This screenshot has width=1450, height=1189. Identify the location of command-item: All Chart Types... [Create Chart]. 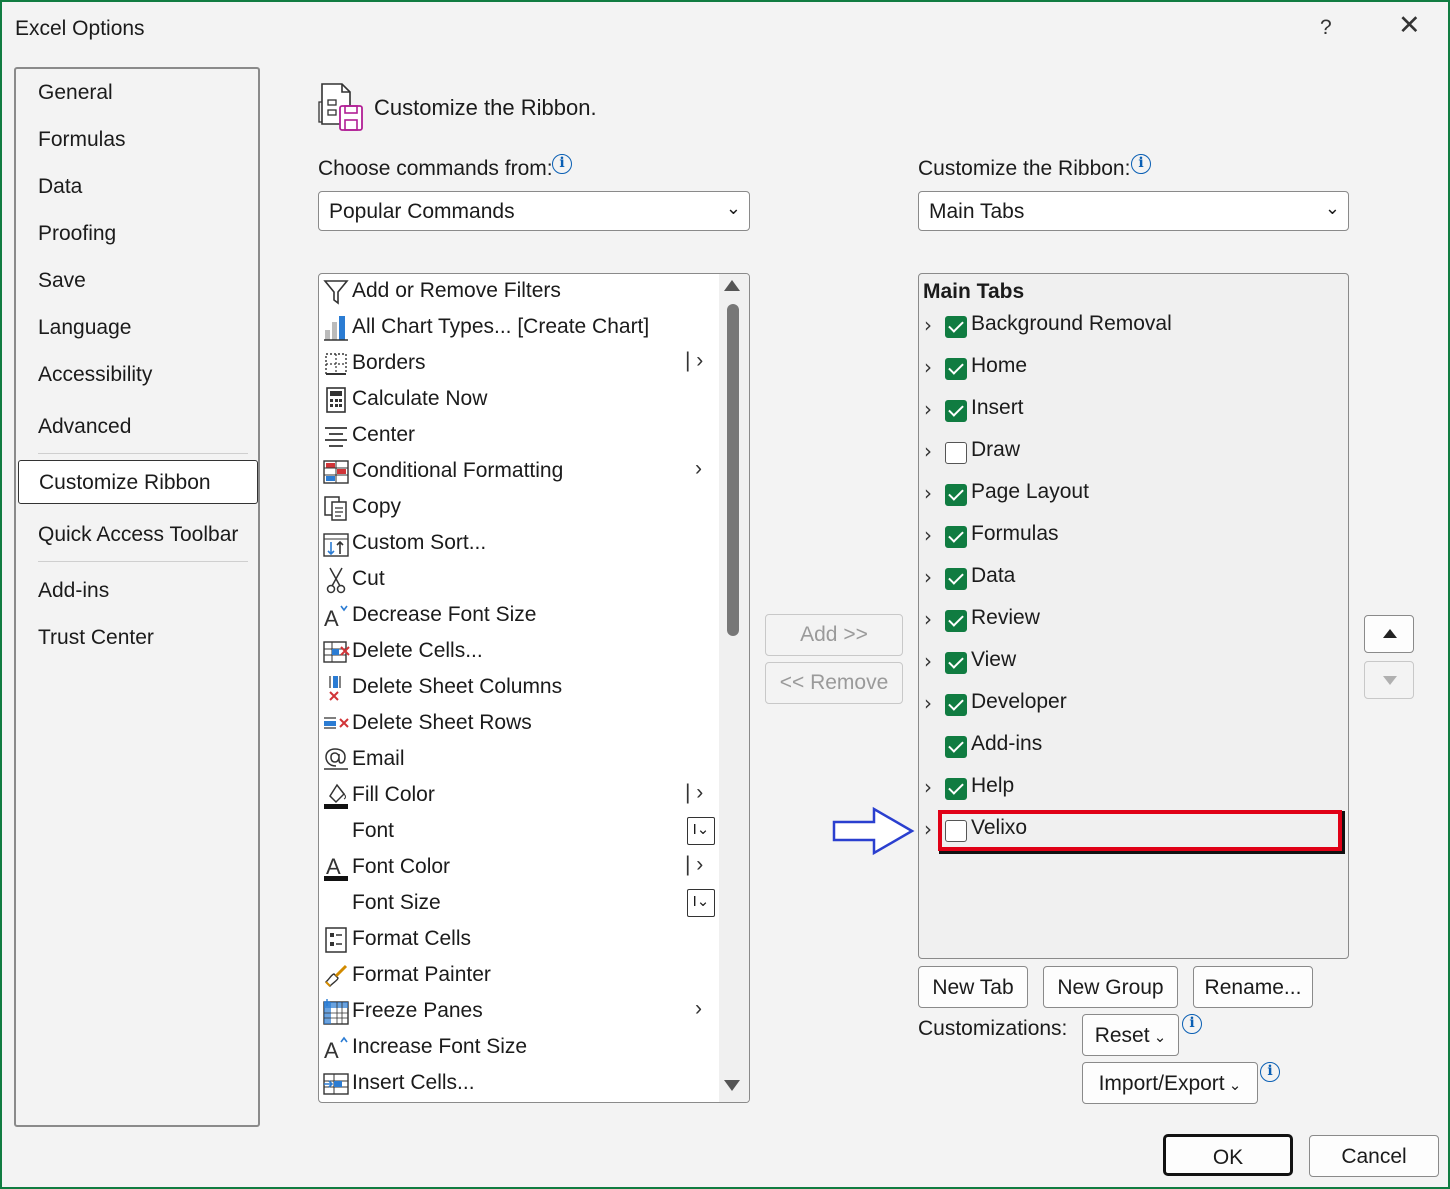
(519, 330).